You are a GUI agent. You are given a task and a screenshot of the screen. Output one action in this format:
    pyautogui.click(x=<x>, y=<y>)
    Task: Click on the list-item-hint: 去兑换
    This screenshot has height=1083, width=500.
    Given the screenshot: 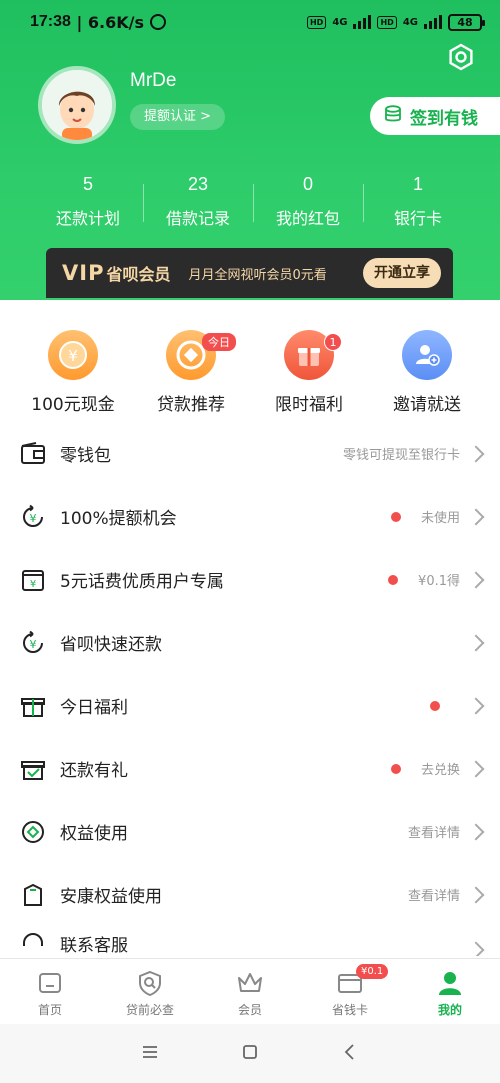 What is the action you would take?
    pyautogui.click(x=440, y=770)
    